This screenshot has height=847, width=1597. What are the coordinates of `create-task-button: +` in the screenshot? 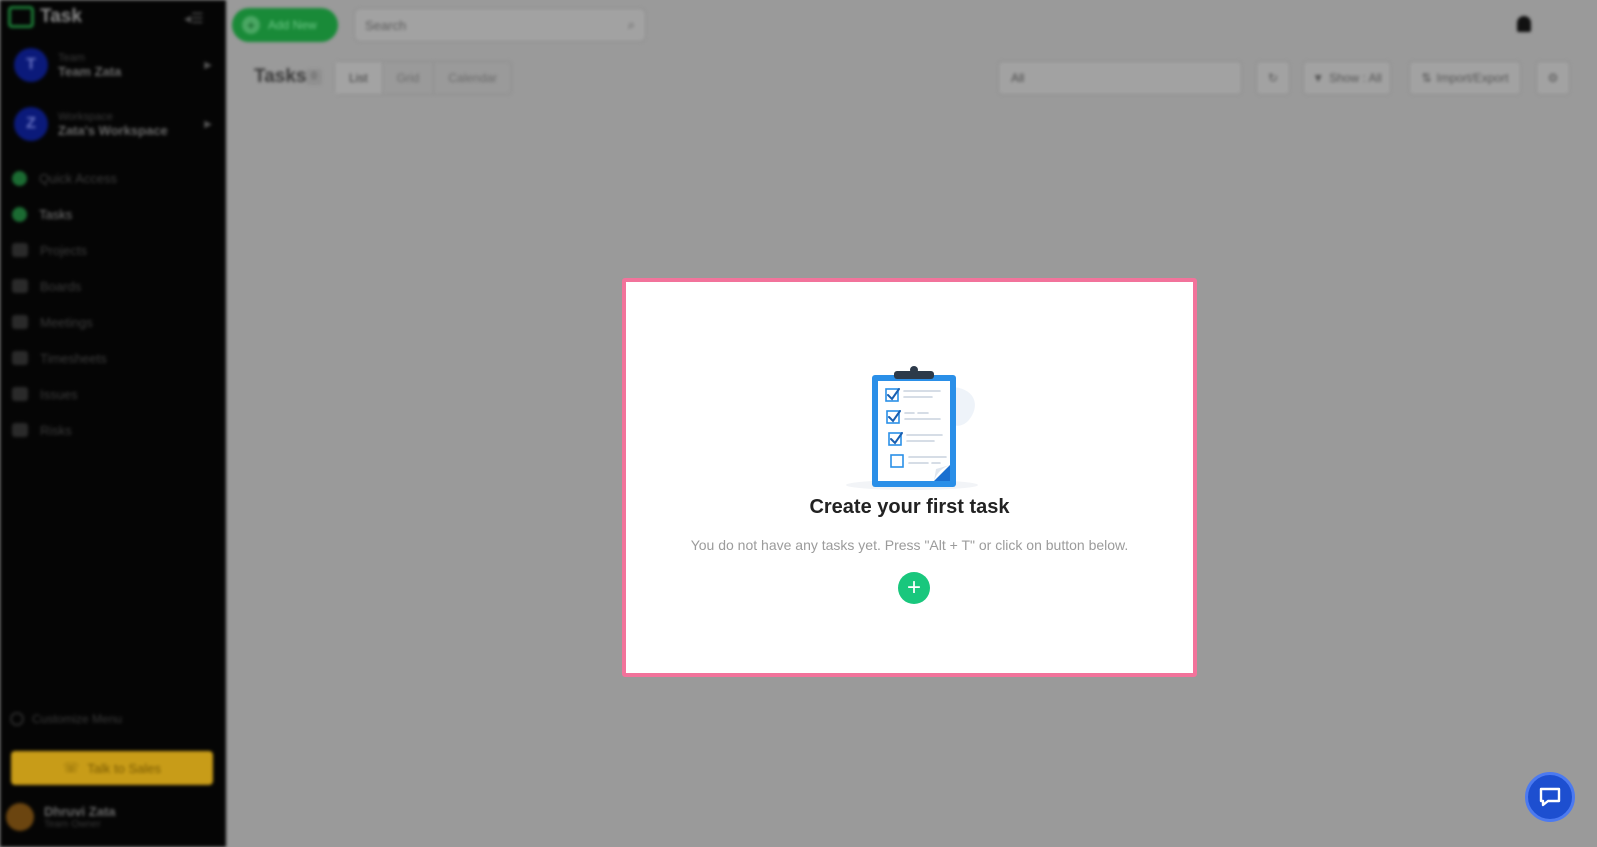 It's located at (914, 588).